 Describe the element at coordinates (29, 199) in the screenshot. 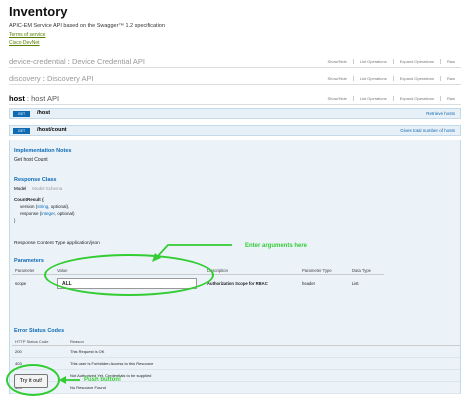

I see `model-name: CountResult {` at that location.